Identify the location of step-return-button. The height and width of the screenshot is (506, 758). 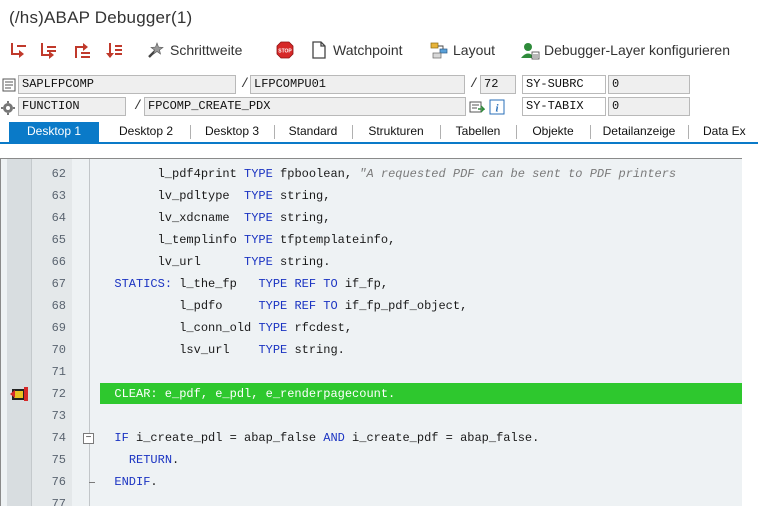
(84, 50).